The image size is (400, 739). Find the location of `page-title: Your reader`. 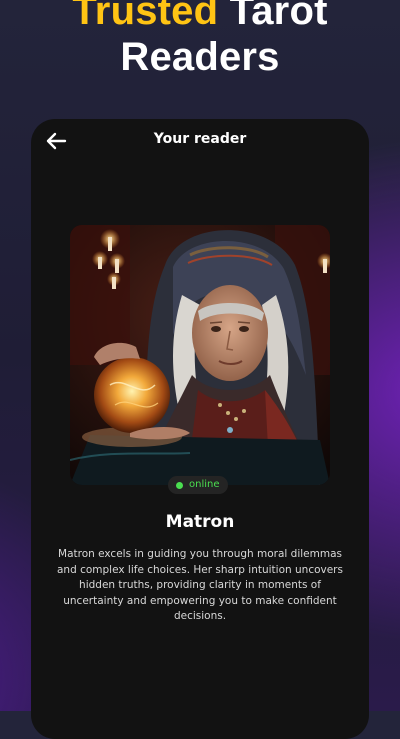

page-title: Your reader is located at coordinates (200, 139).